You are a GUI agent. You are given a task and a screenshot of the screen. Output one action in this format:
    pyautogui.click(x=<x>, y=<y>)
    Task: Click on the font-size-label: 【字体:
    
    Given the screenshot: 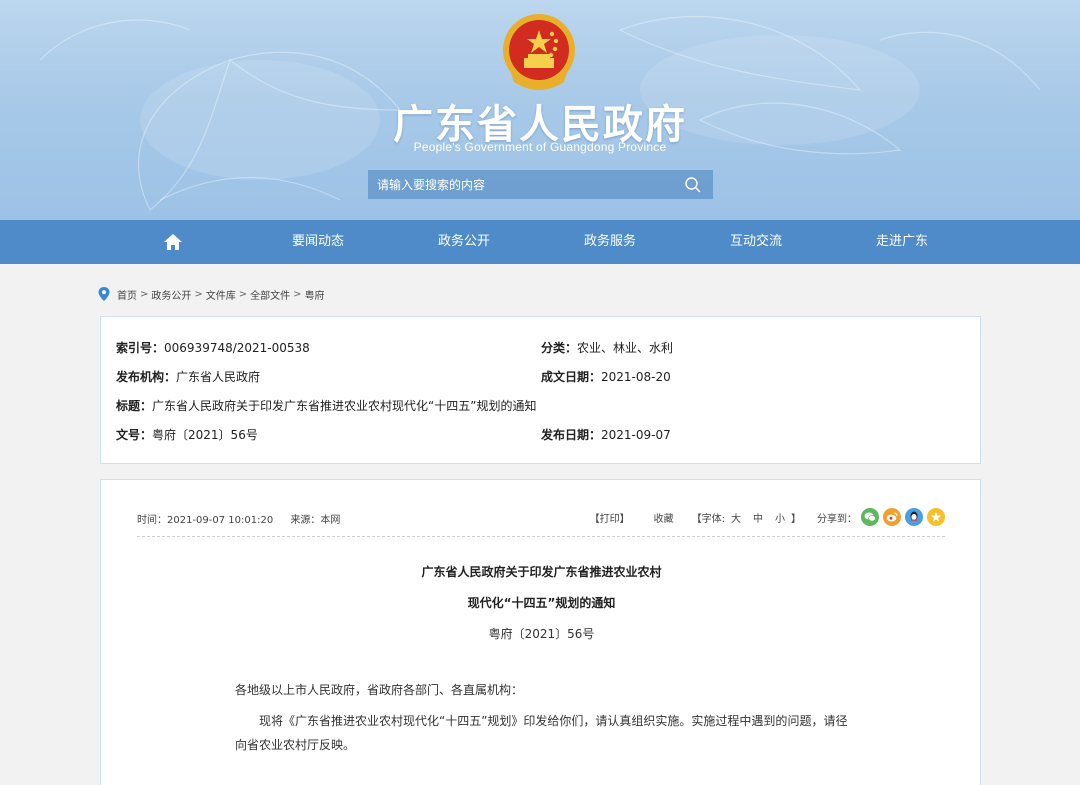 What is the action you would take?
    pyautogui.click(x=708, y=519)
    